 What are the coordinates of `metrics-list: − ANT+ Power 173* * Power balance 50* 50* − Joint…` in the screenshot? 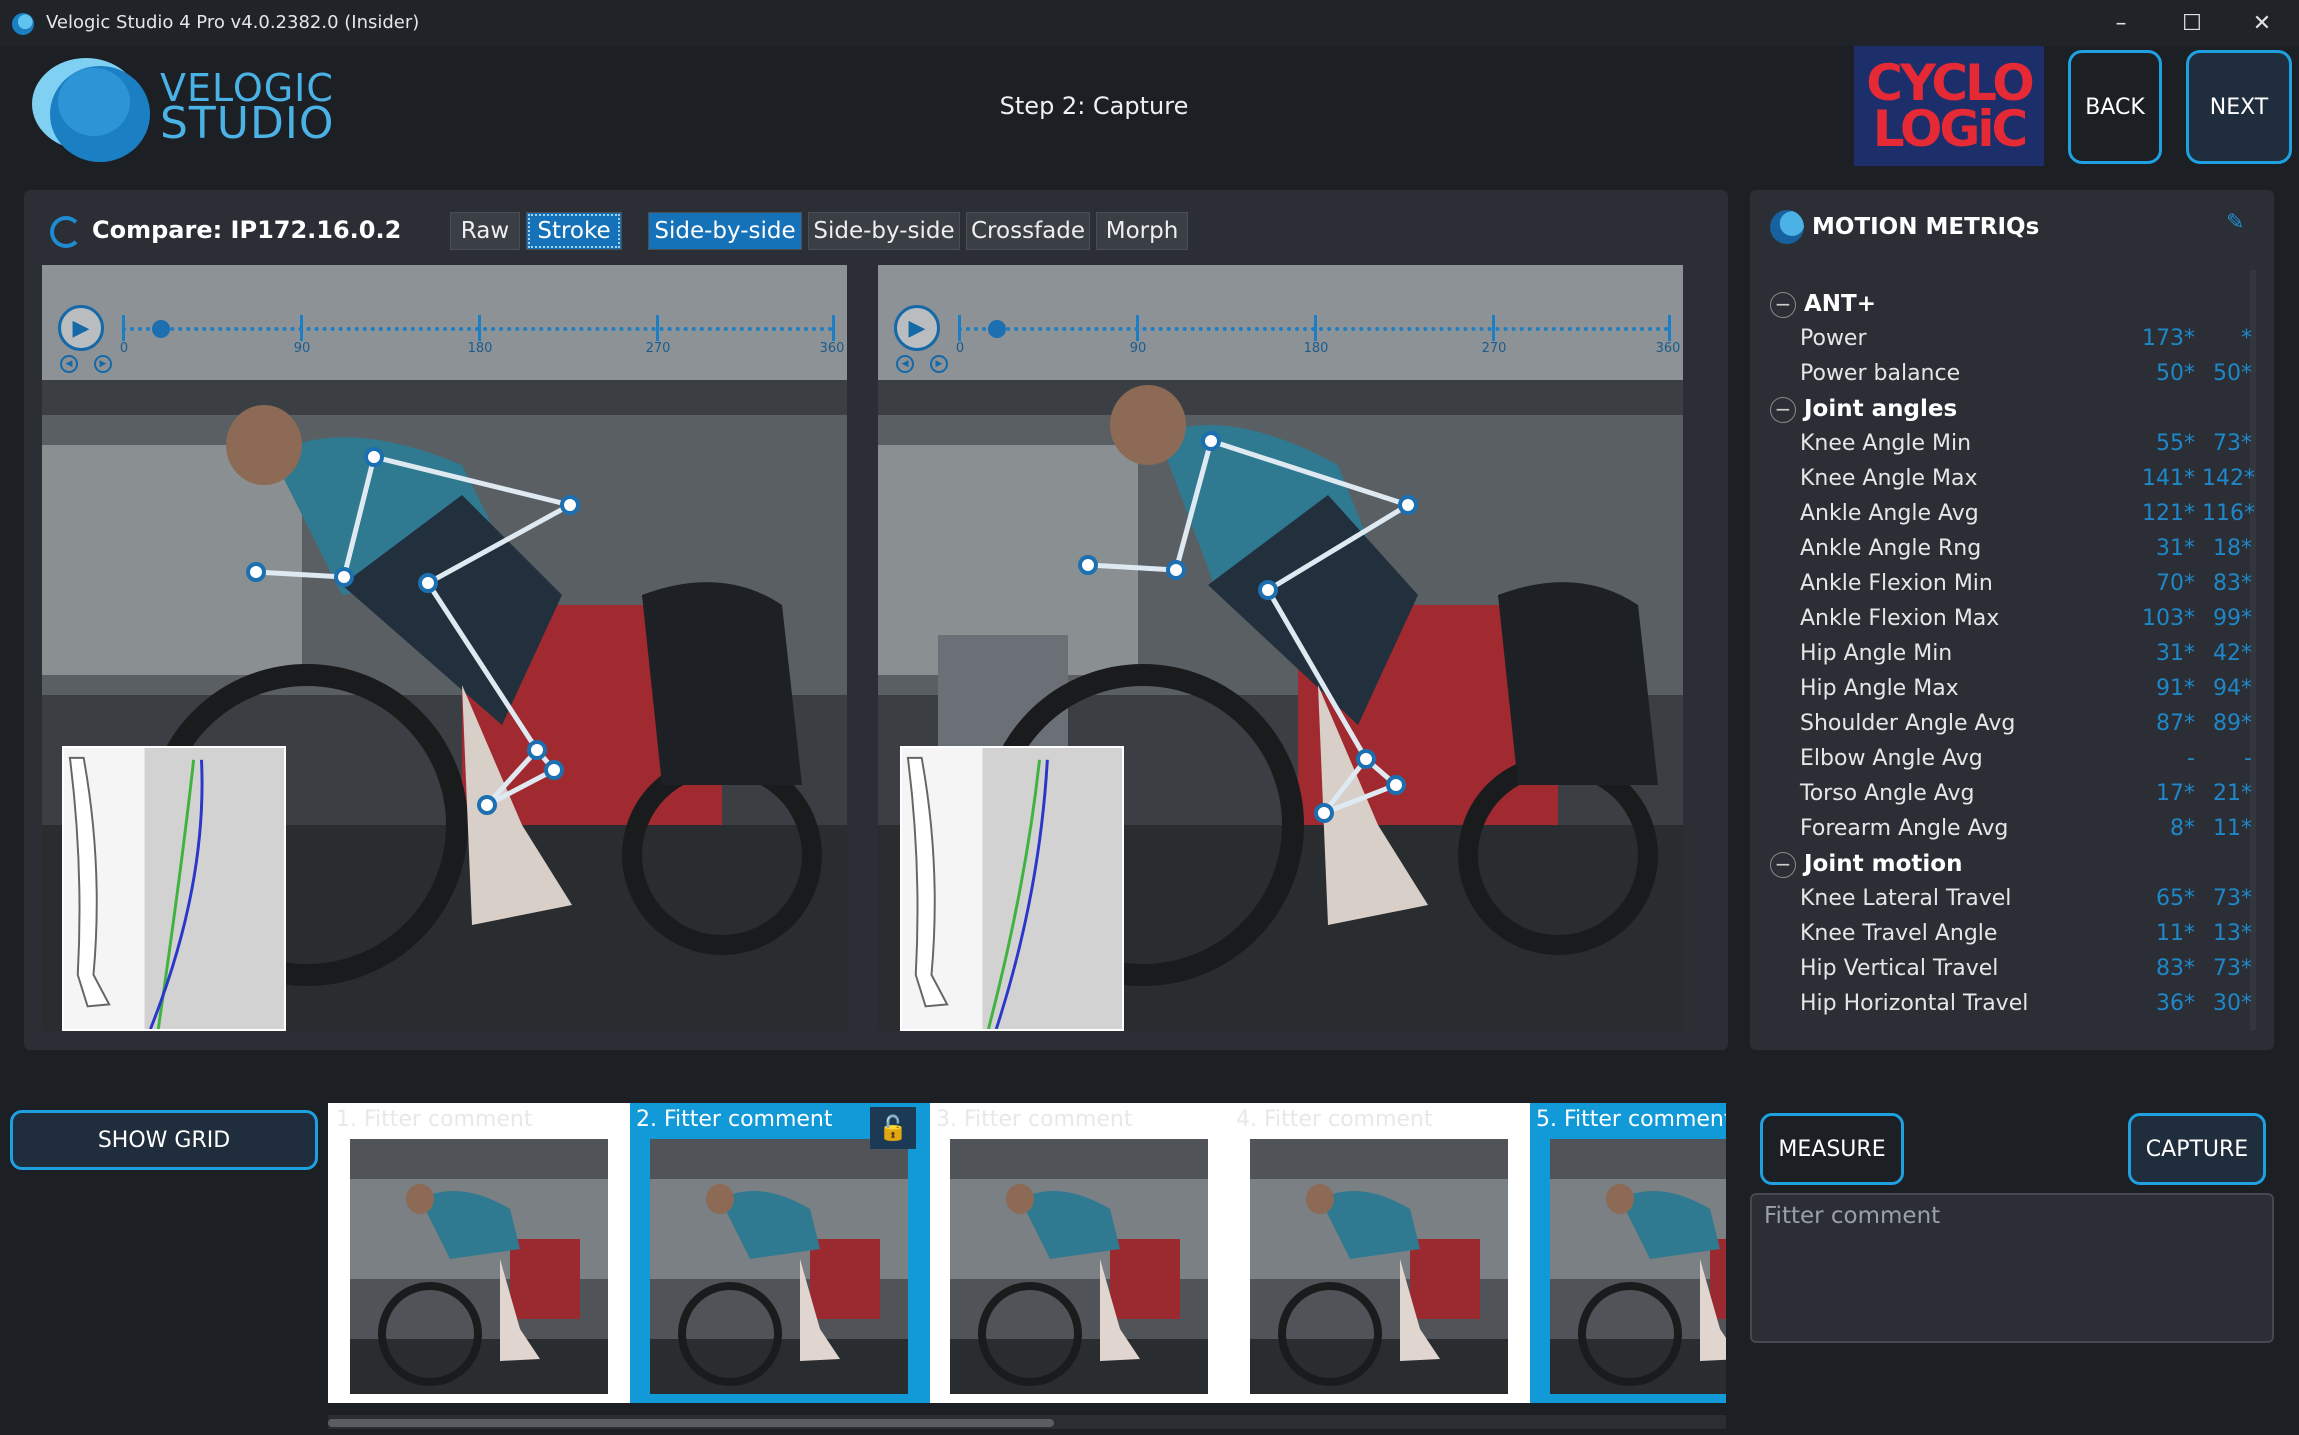 It's located at (2002, 653).